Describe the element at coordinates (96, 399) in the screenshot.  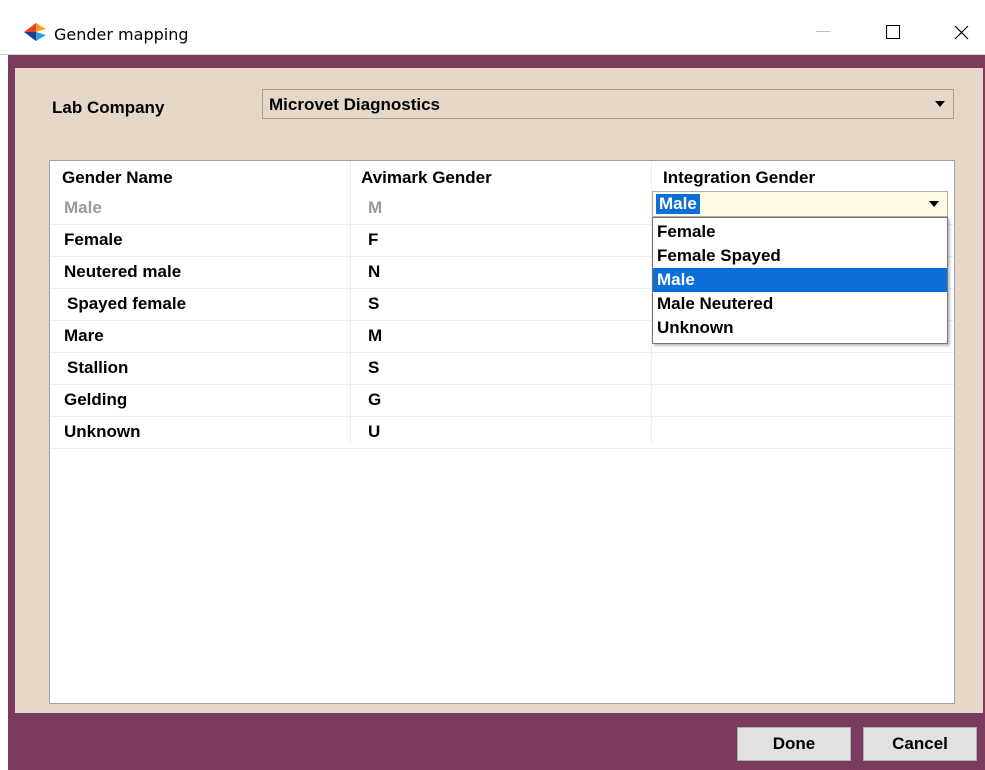
I see `gender-name-cell: Gelding` at that location.